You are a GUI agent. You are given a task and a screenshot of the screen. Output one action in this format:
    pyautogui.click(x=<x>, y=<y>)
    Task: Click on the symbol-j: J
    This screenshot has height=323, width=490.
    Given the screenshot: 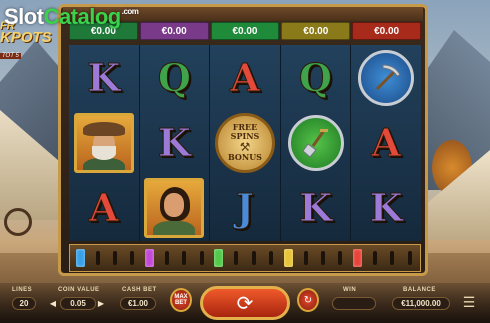 What is the action you would take?
    pyautogui.click(x=244, y=208)
    